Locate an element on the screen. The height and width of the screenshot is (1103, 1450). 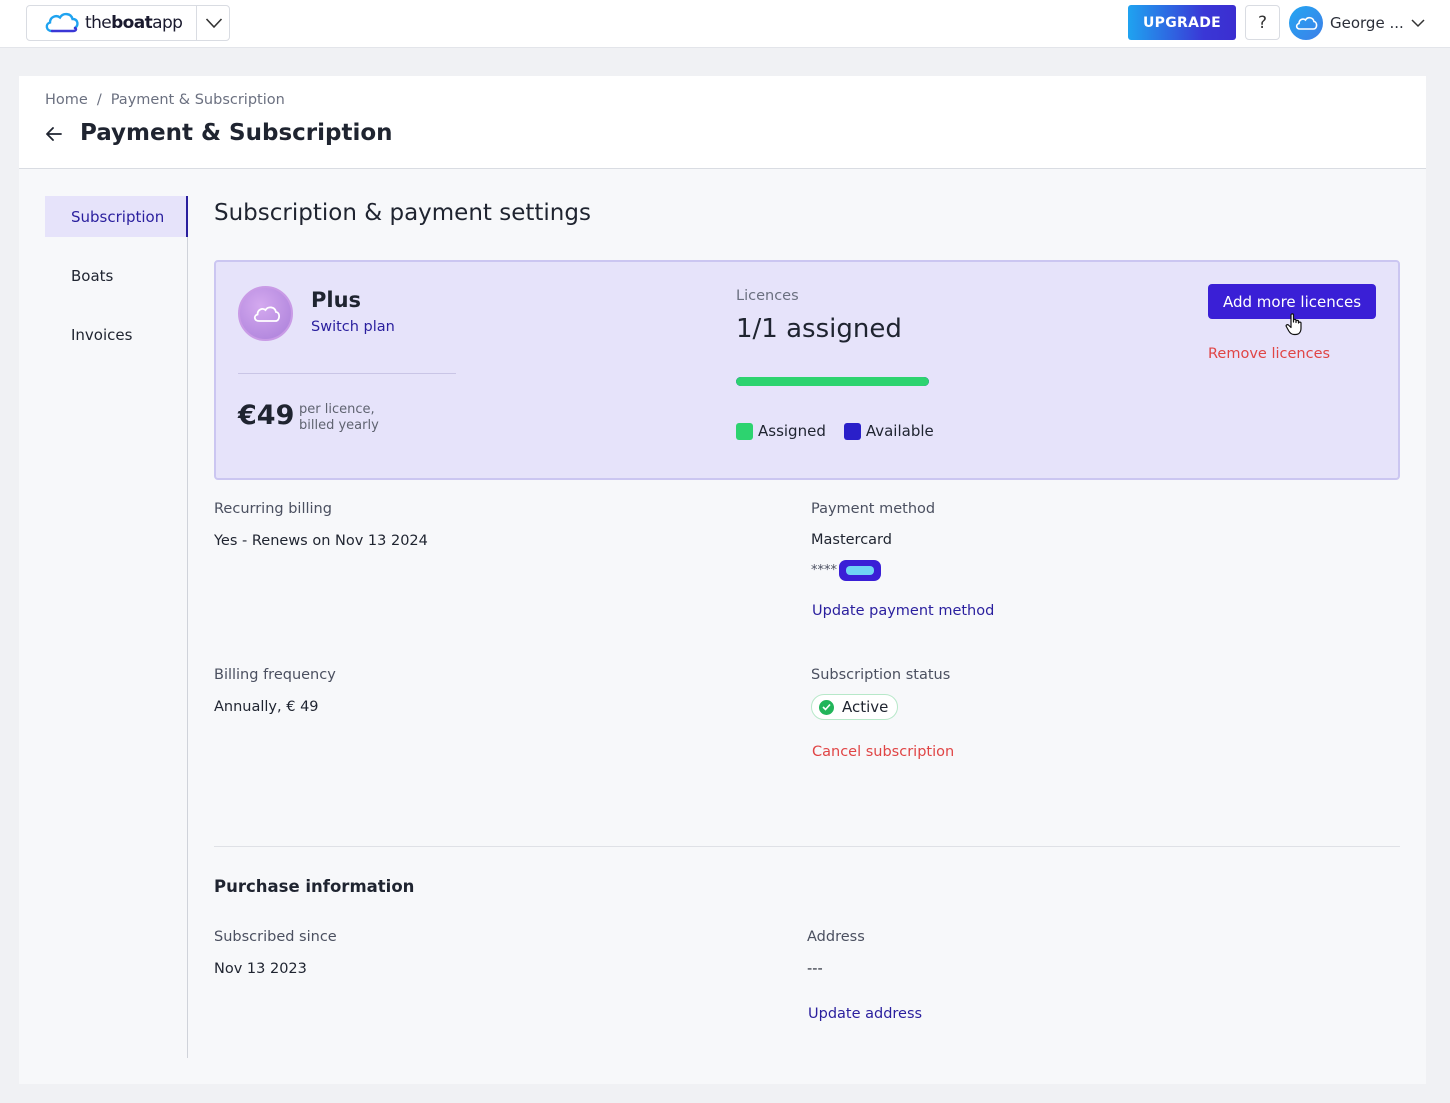
recurring-billing-label: Recurring billing is located at coordinates (273, 509).